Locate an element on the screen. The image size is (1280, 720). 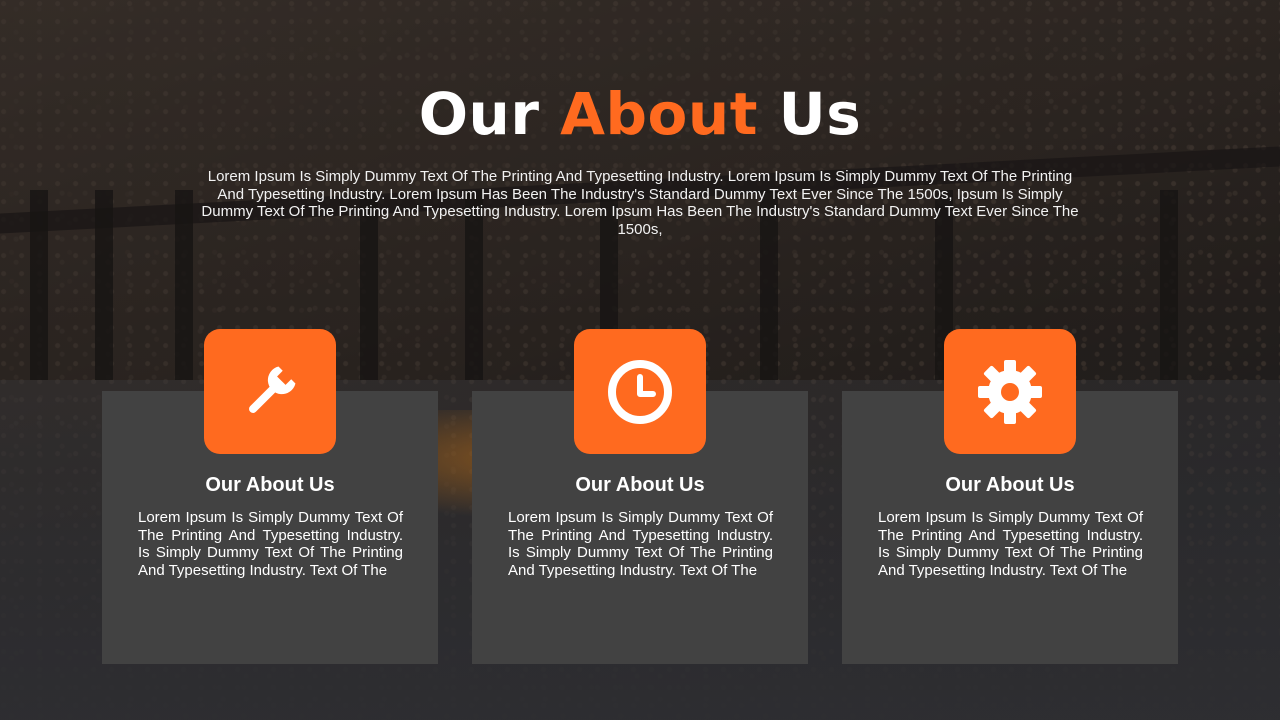
title-part-1: Our is located at coordinates (489, 114).